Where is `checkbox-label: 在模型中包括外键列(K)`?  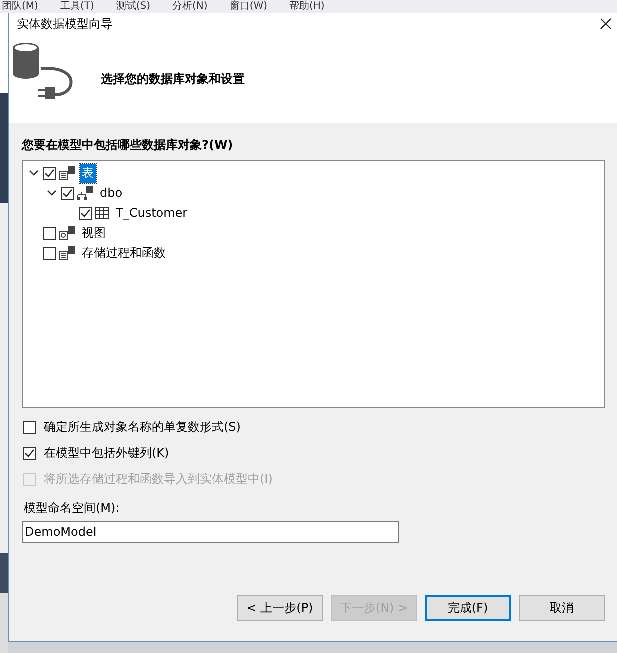 checkbox-label: 在模型中包括外键列(K) is located at coordinates (107, 453).